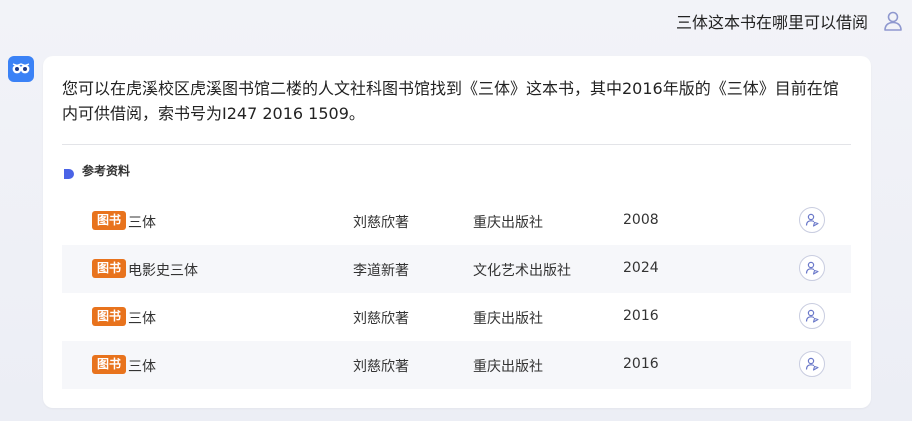  Describe the element at coordinates (771, 22) in the screenshot. I see `user-message: 三体这本书在哪里可以借阅` at that location.